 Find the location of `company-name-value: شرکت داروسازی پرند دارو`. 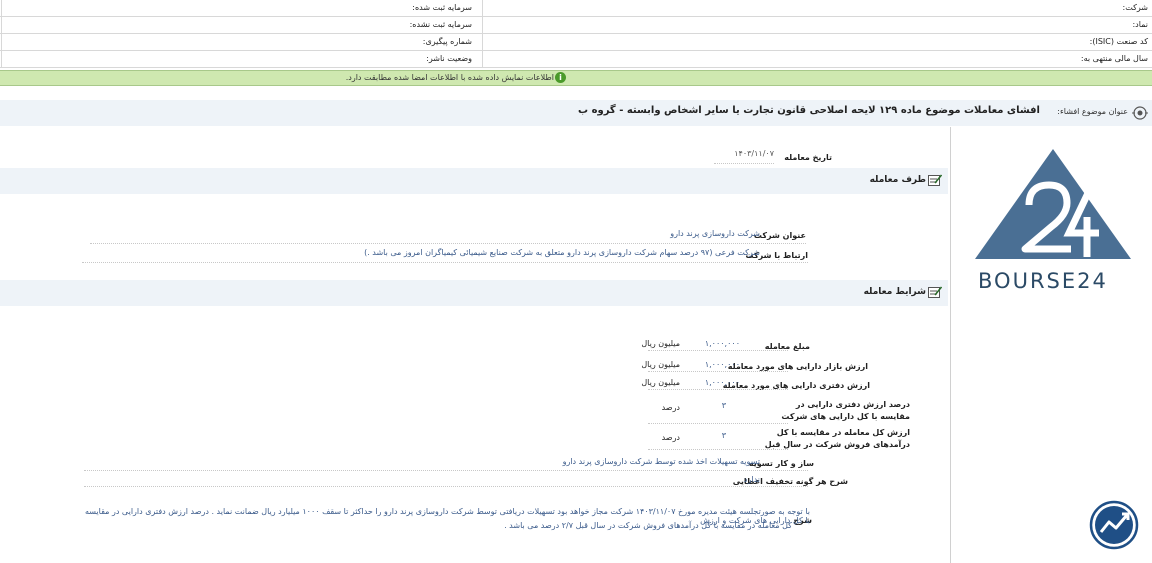

company-name-value: شرکت داروسازی پرند دارو is located at coordinates (715, 233).